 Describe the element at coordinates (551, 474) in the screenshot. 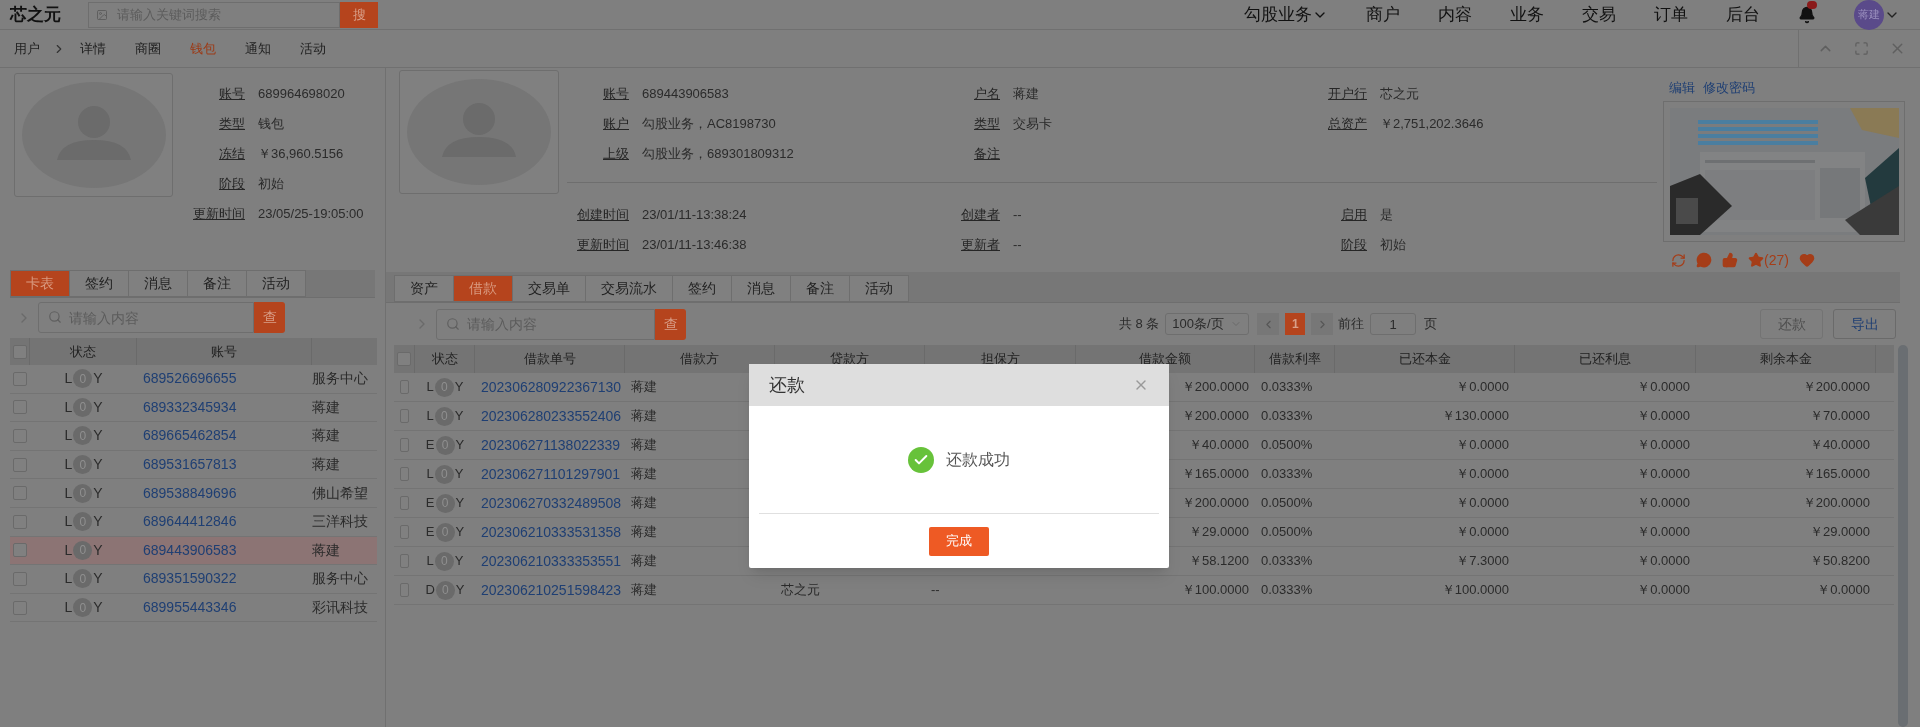

I see `loan-id-link: 202306271101297901` at that location.